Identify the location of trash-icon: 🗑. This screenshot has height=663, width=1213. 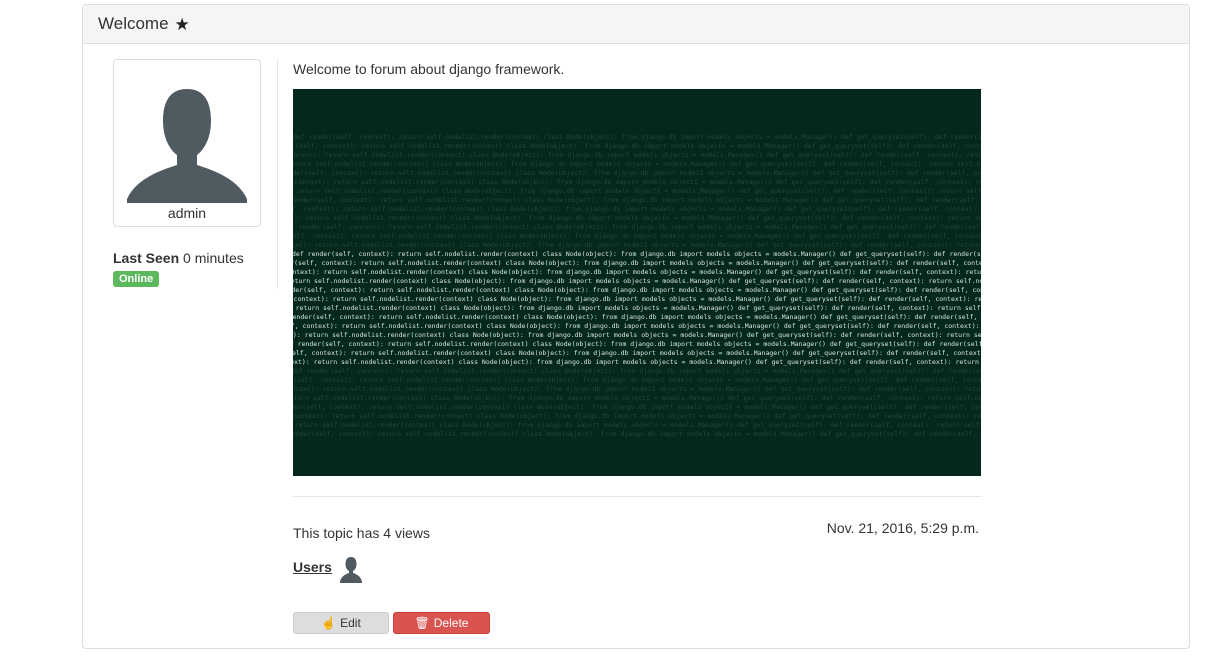
(422, 623).